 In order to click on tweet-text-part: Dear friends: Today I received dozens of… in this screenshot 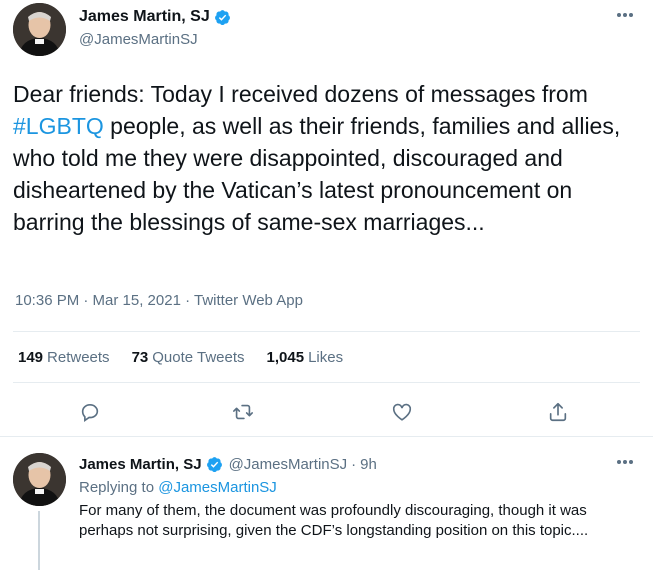, I will do `click(300, 94)`.